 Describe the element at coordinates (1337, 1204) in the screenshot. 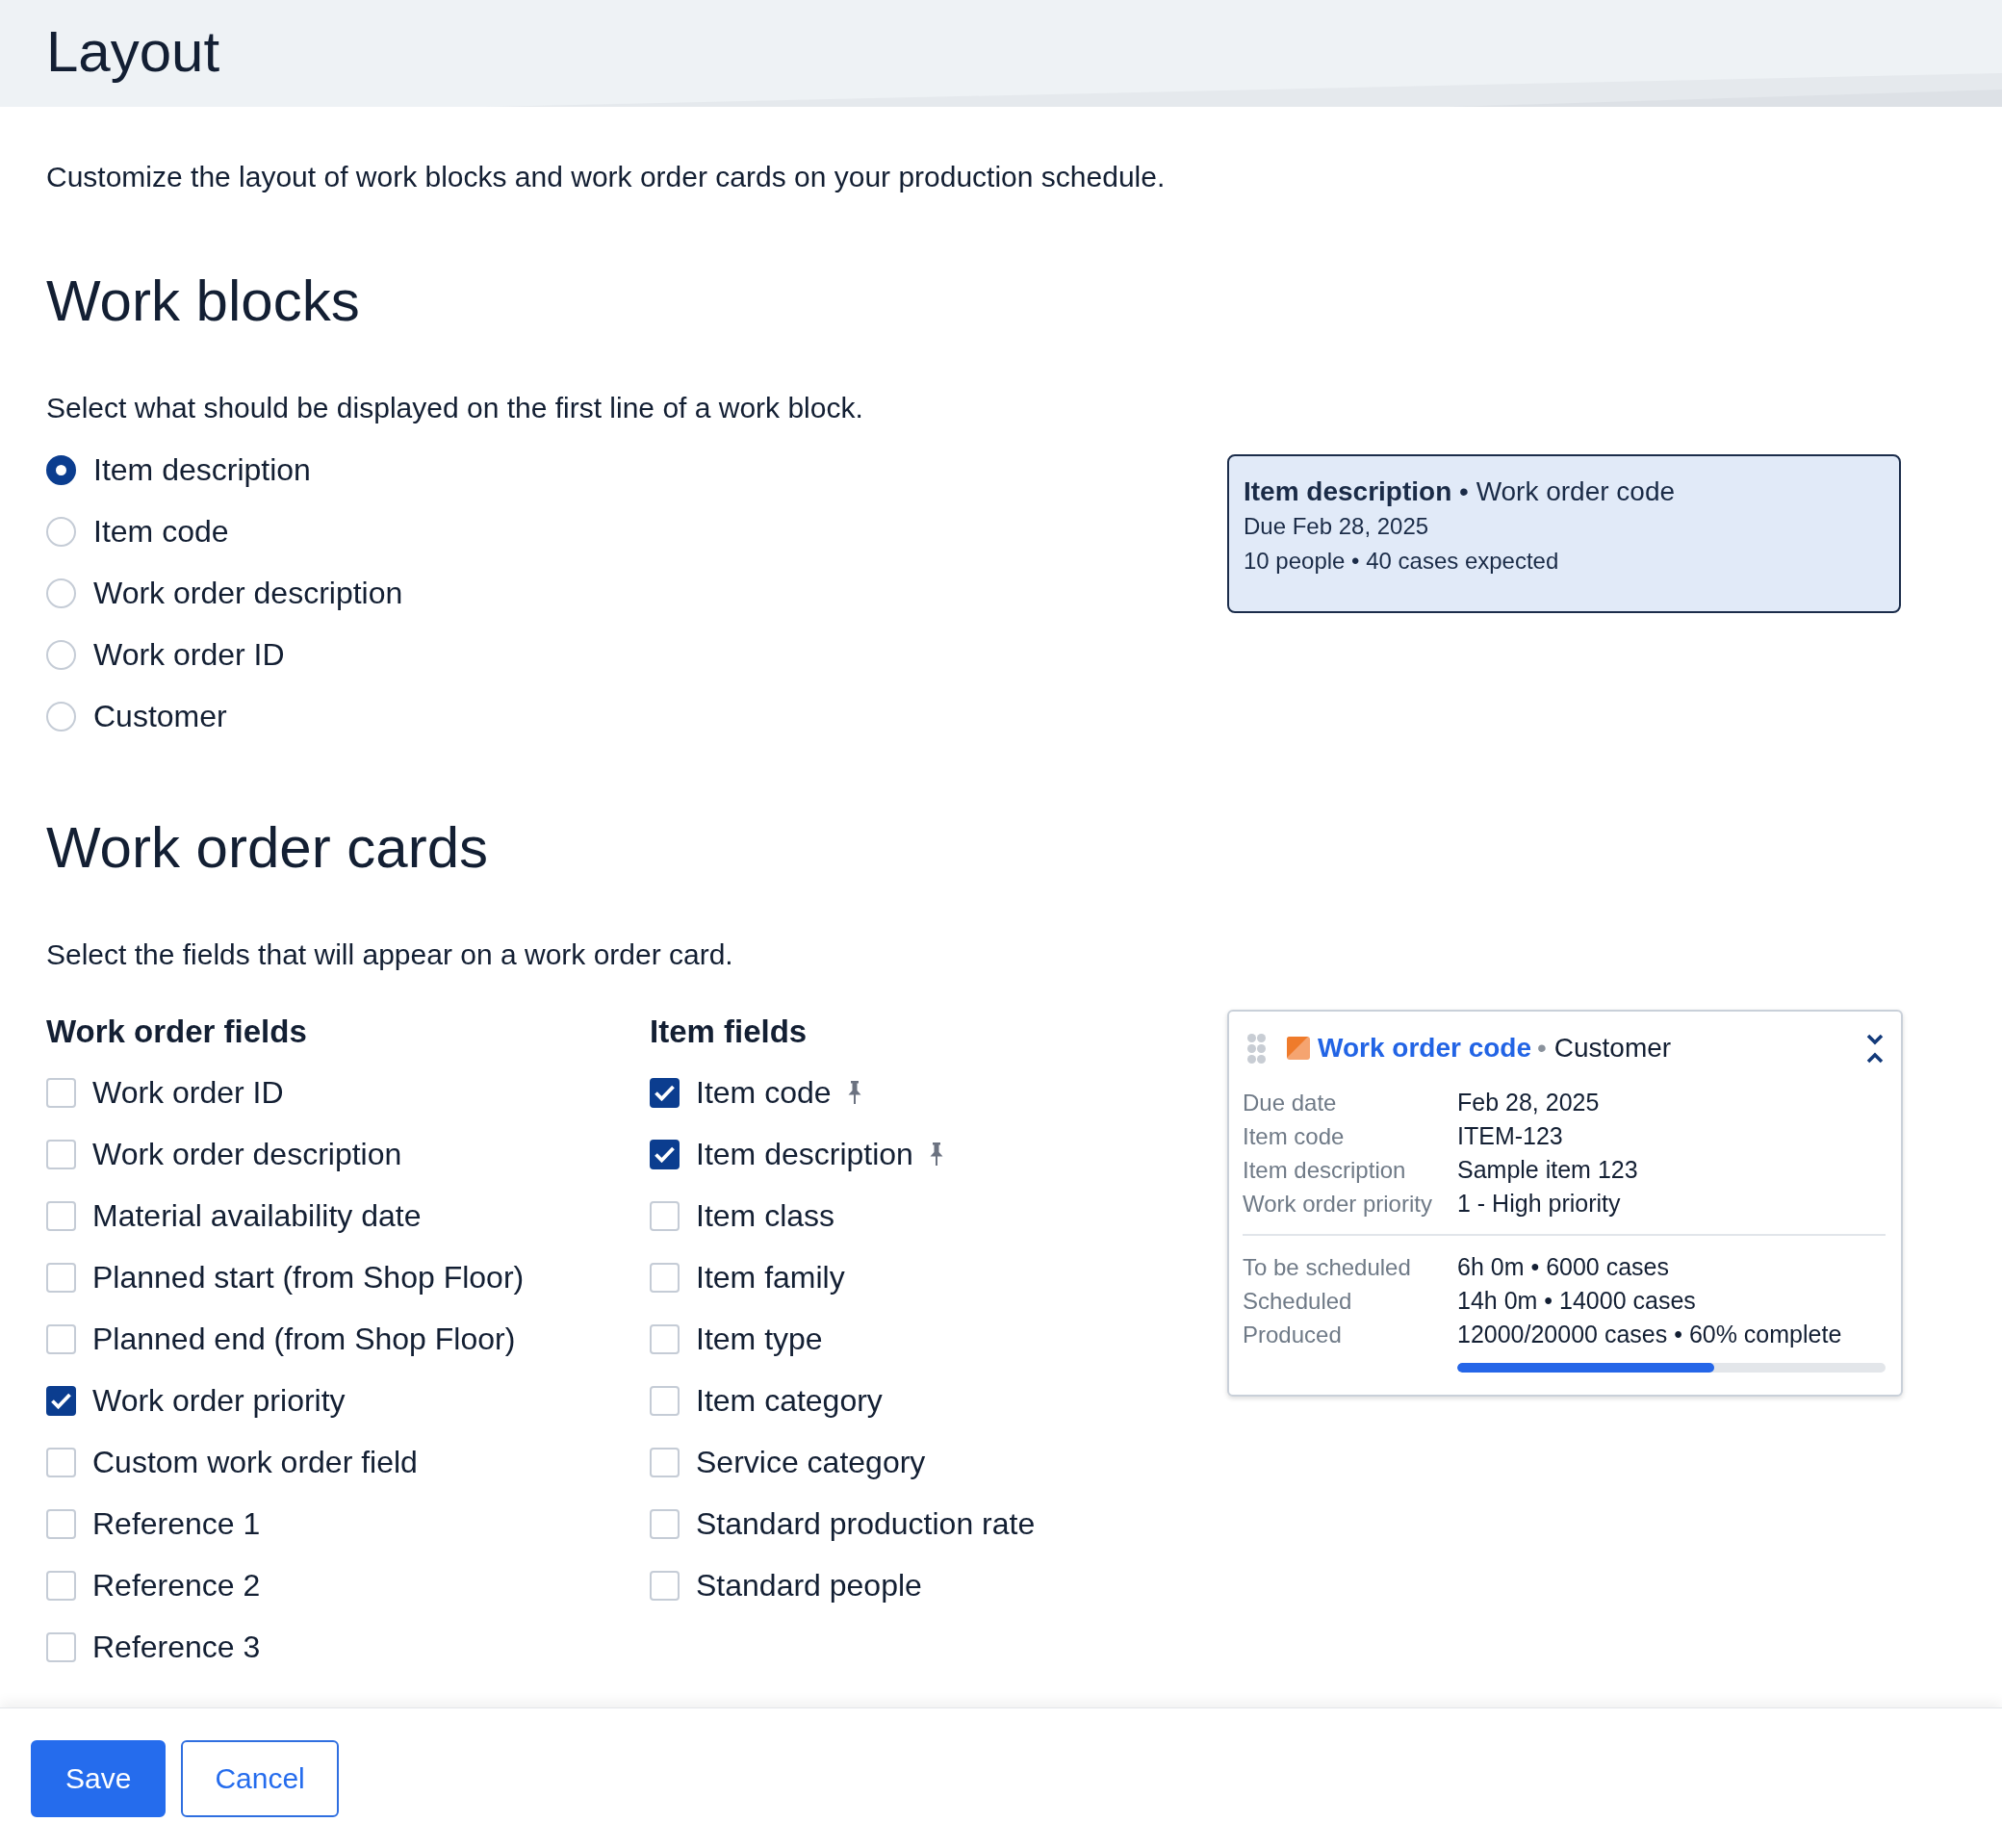

I see `detail-label: Work order priority` at that location.